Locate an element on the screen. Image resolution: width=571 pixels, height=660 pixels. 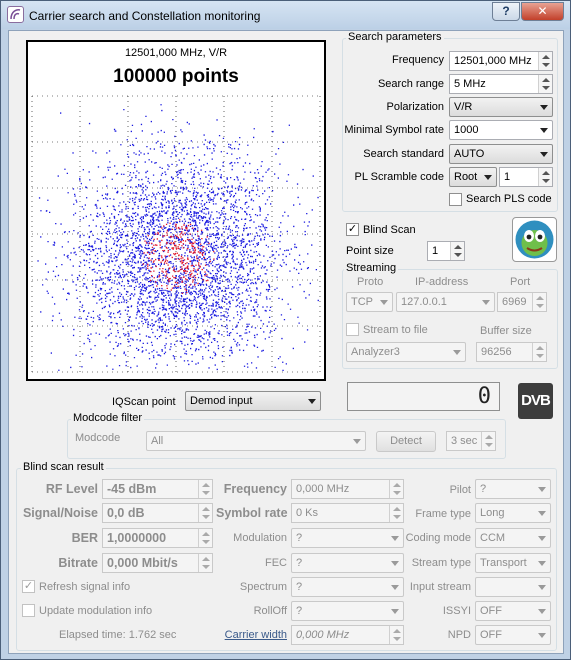
port-spin is located at coordinates (539, 302).